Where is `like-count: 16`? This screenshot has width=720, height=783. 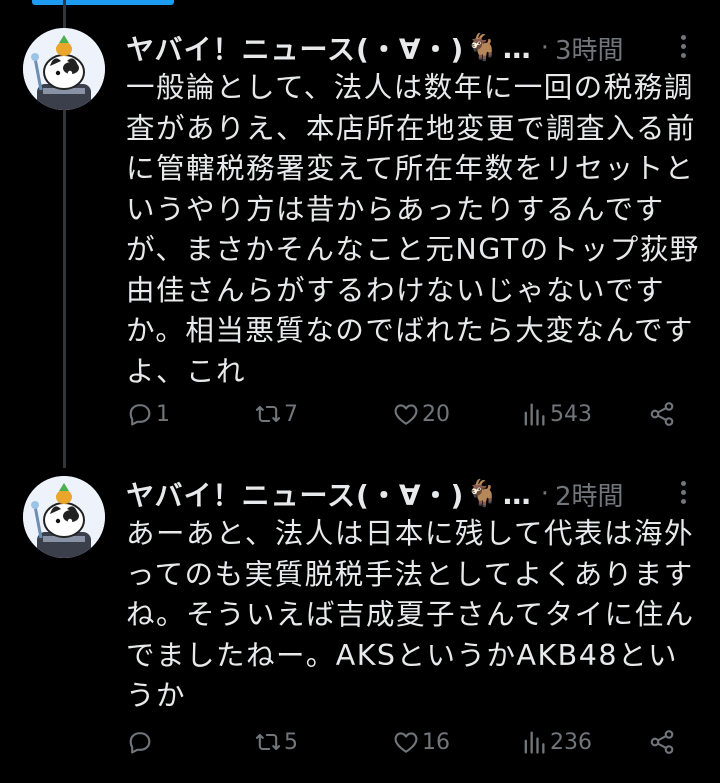
like-count: 16 is located at coordinates (436, 742).